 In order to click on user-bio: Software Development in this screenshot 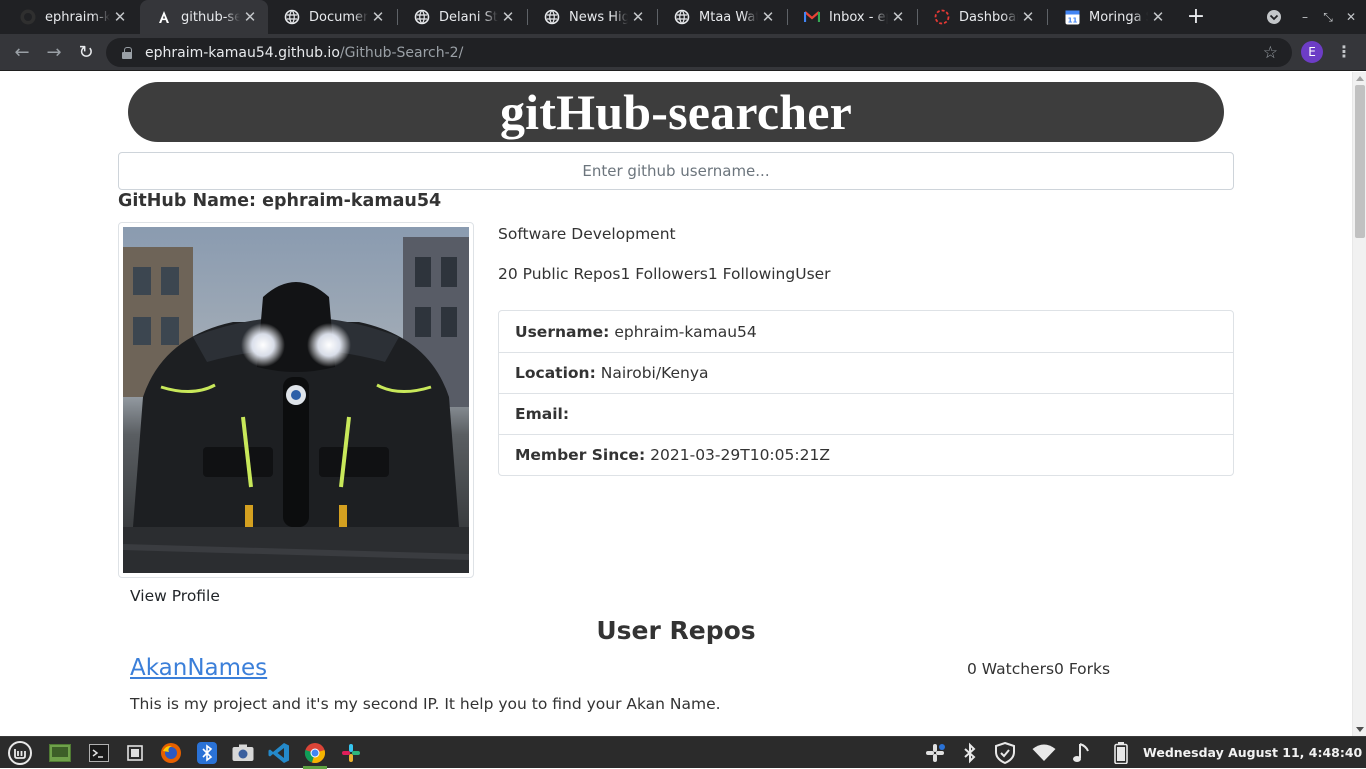, I will do `click(587, 234)`.